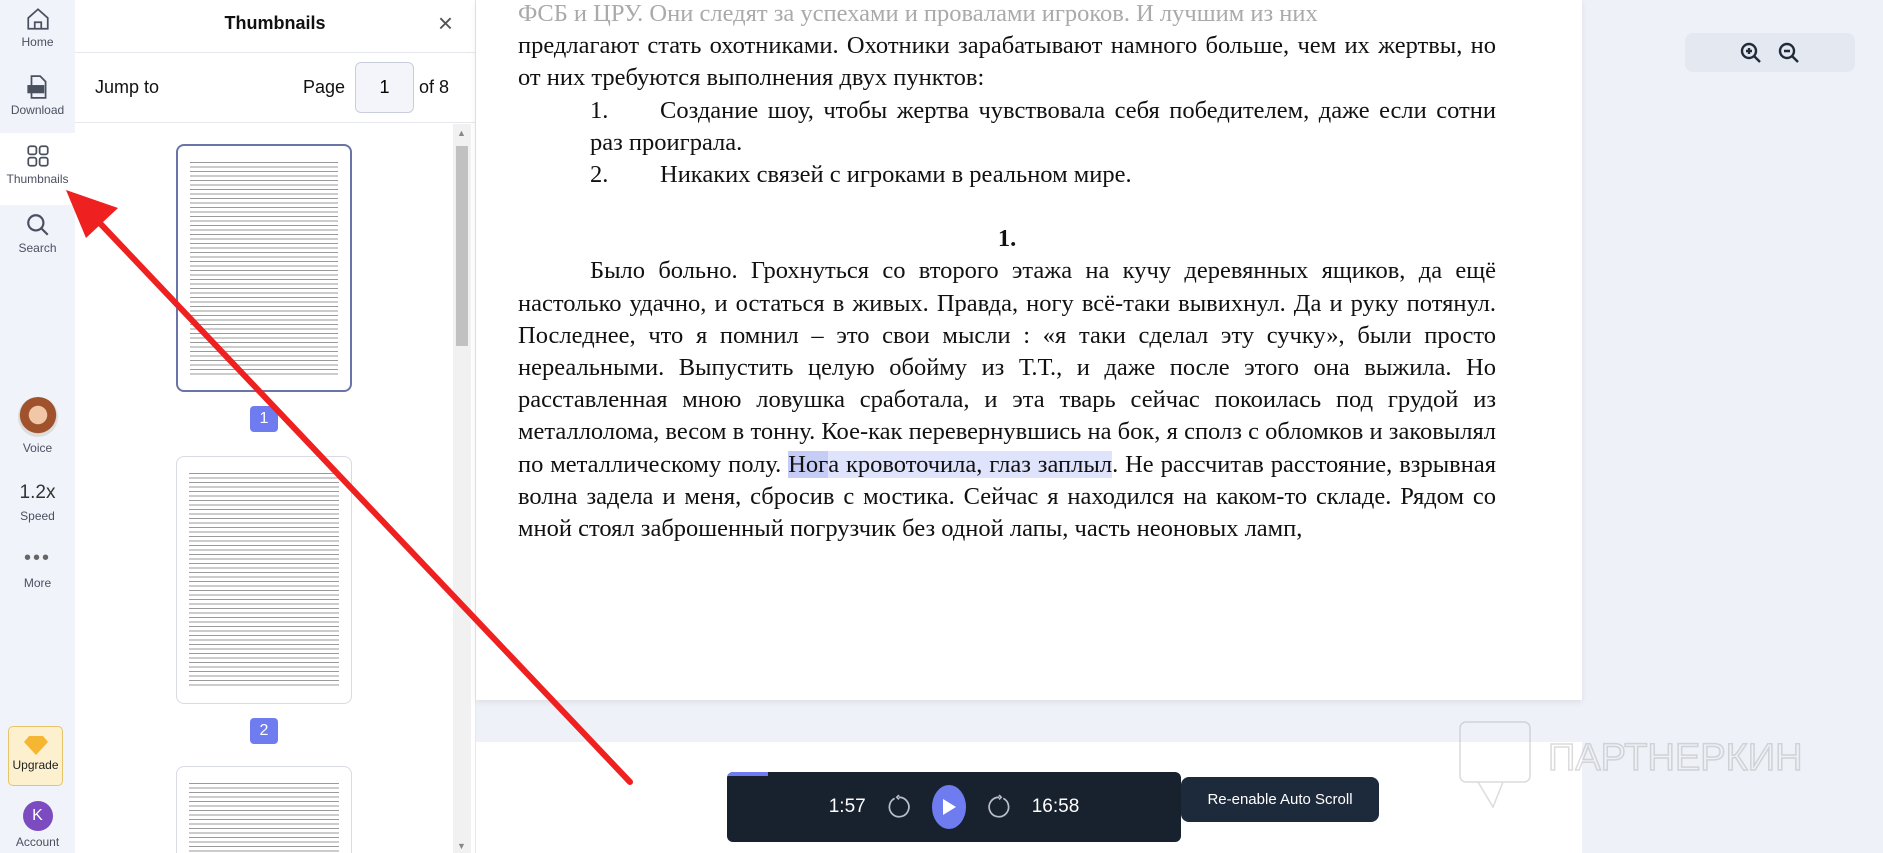 This screenshot has height=853, width=1883. Describe the element at coordinates (35, 765) in the screenshot. I see `sidebar-item-label: Upgrade` at that location.